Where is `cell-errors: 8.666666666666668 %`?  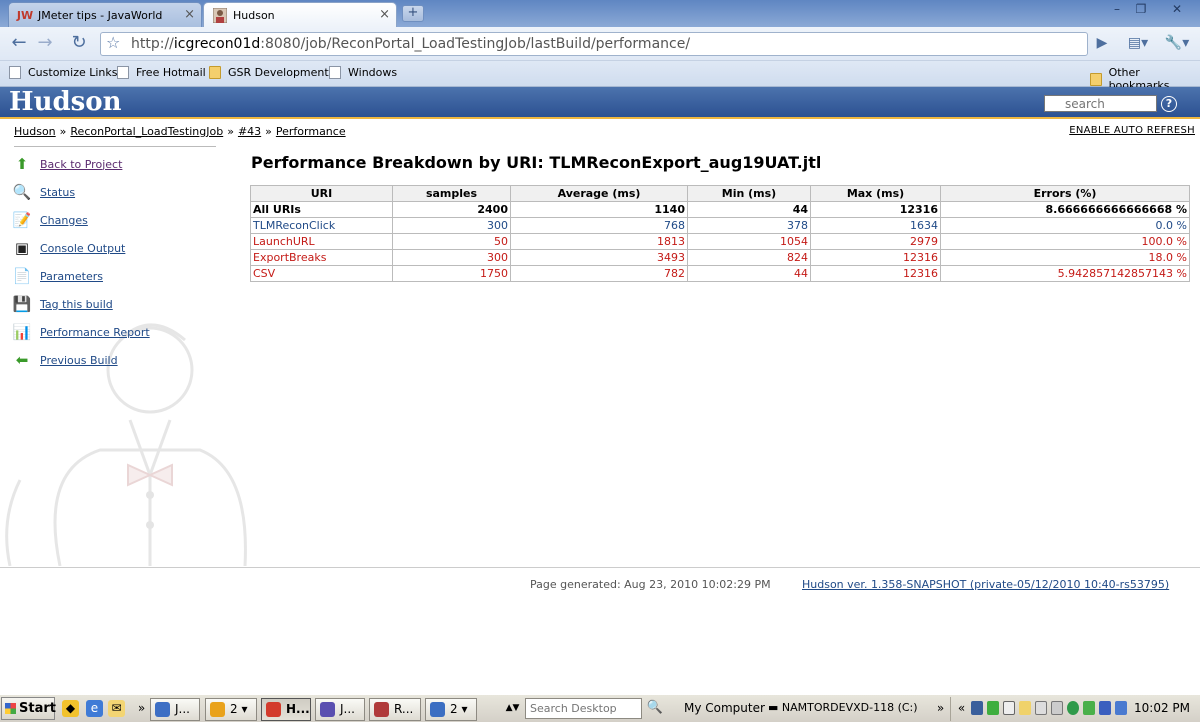
cell-errors: 8.666666666666668 % is located at coordinates (1065, 209).